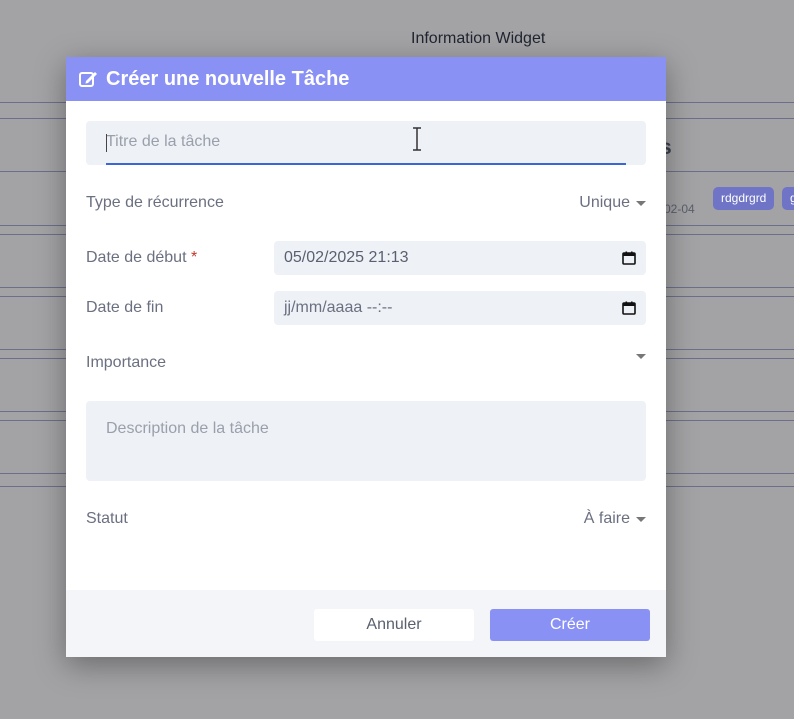  Describe the element at coordinates (194, 257) in the screenshot. I see `required-mark: *` at that location.